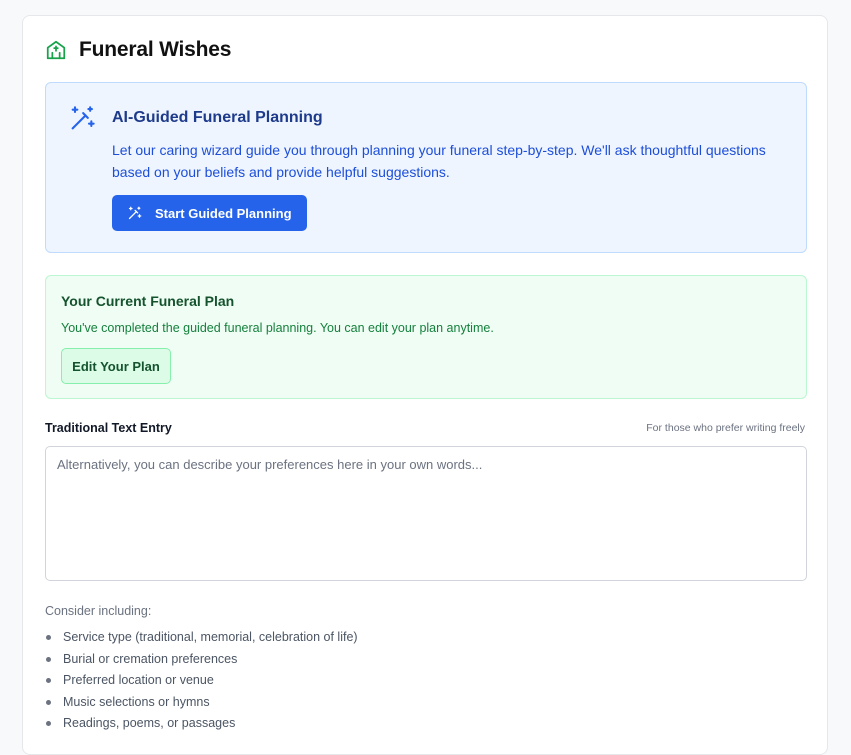  Describe the element at coordinates (155, 49) in the screenshot. I see `page-title: Funeral Wishes` at that location.